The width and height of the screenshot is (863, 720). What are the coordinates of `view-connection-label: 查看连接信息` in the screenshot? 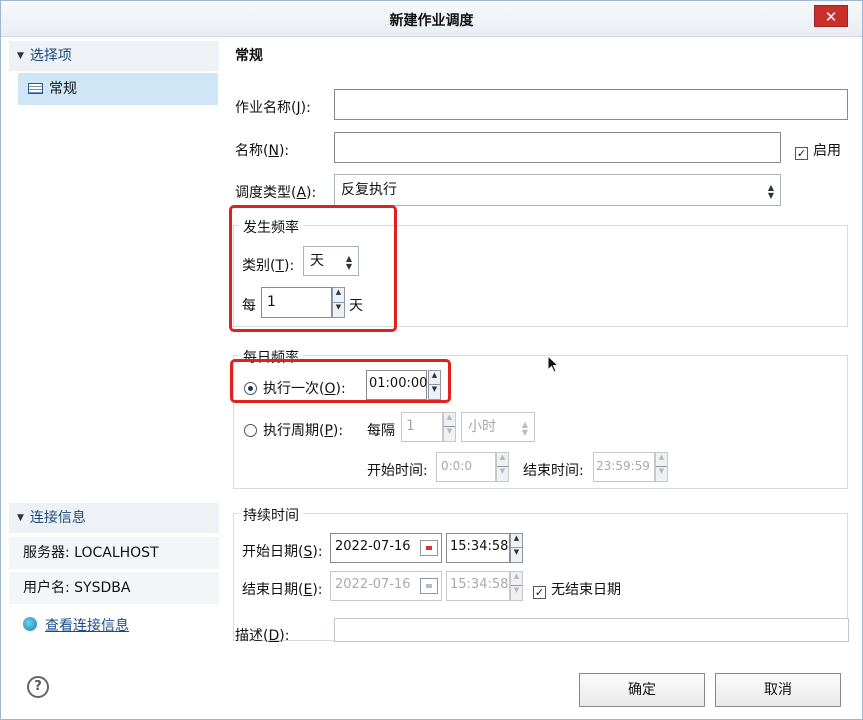 It's located at (87, 626).